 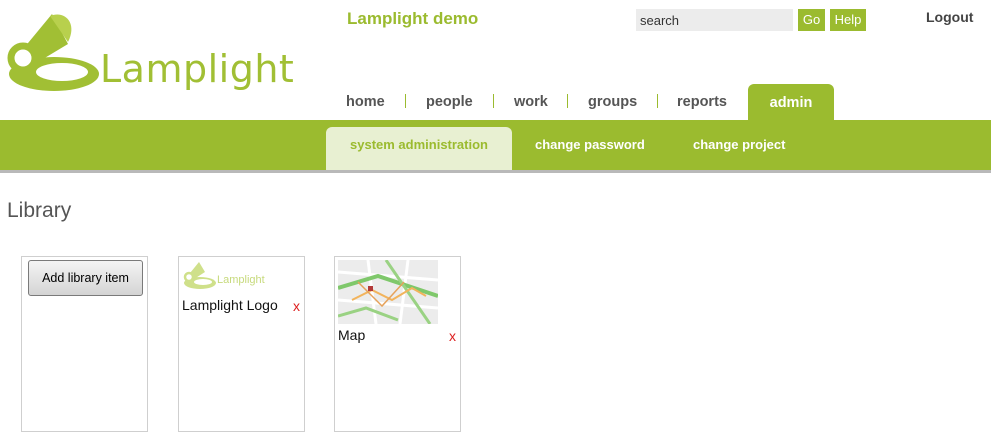 I want to click on go-button: Go, so click(x=811, y=20).